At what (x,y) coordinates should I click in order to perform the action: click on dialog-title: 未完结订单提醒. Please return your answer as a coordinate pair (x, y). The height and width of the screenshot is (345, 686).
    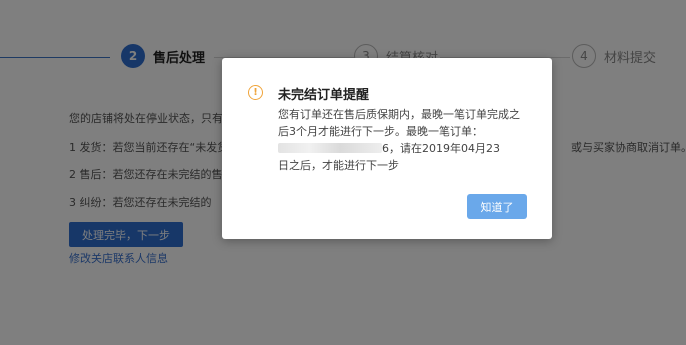
    Looking at the image, I should click on (324, 95).